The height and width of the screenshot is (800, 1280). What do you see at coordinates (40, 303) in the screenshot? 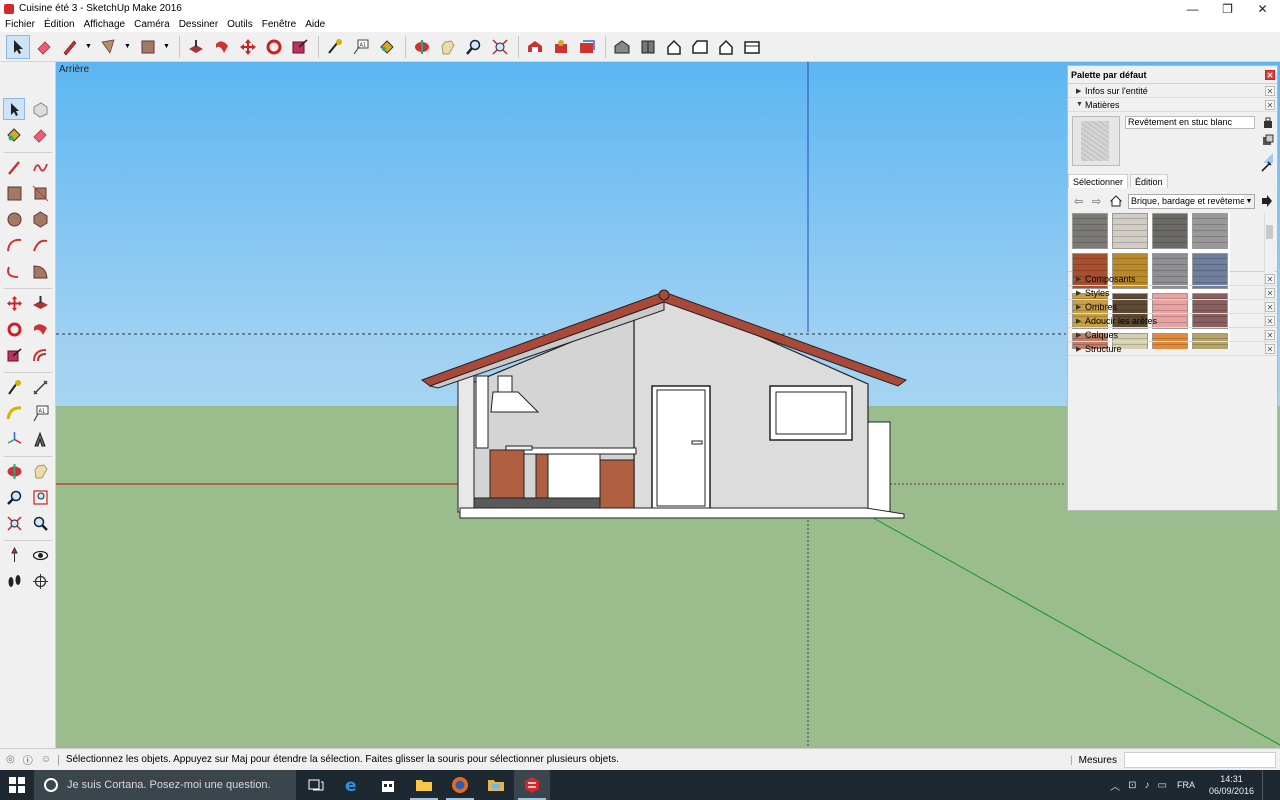
I see `push-pull-tool` at bounding box center [40, 303].